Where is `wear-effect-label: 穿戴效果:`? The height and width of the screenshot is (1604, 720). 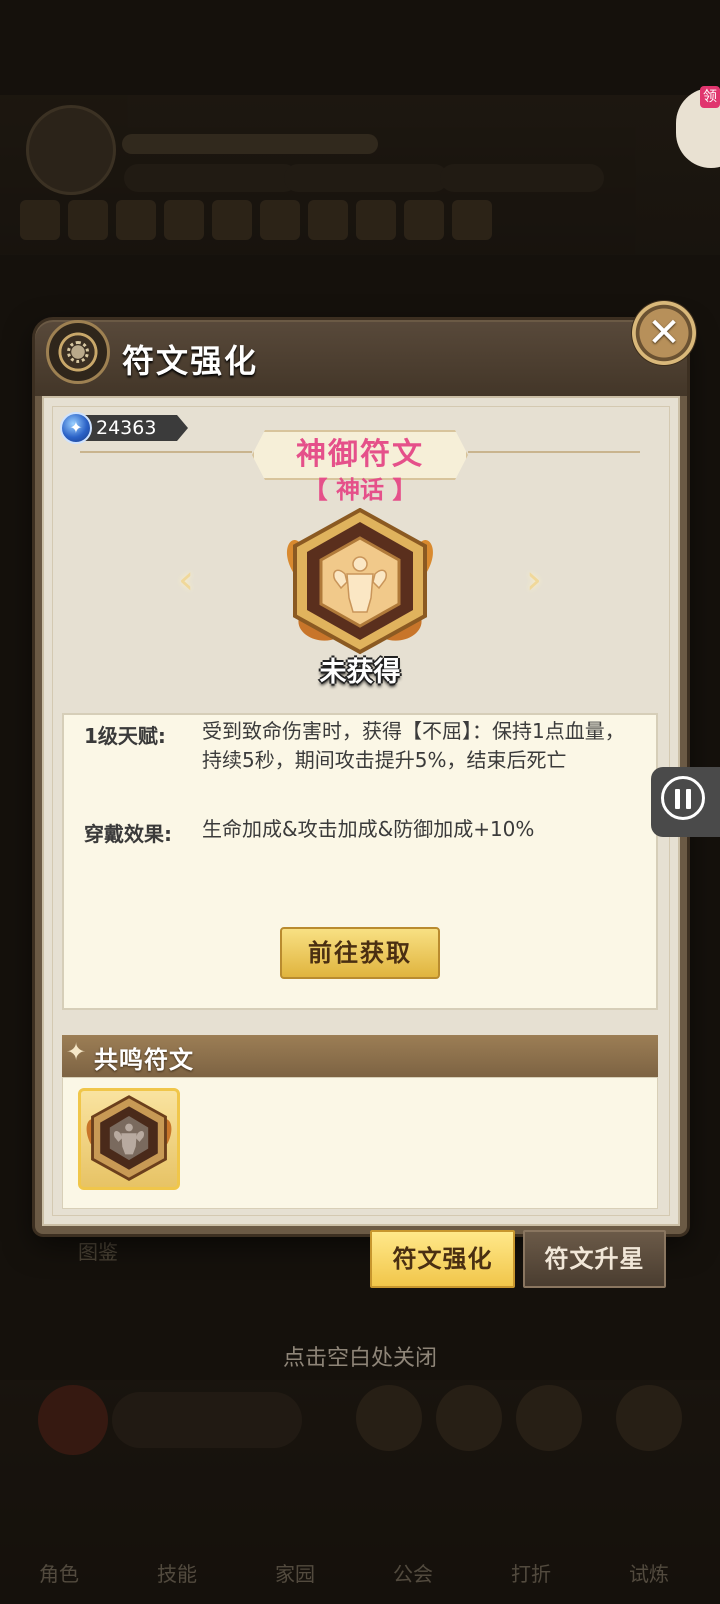 wear-effect-label: 穿戴效果: is located at coordinates (128, 834).